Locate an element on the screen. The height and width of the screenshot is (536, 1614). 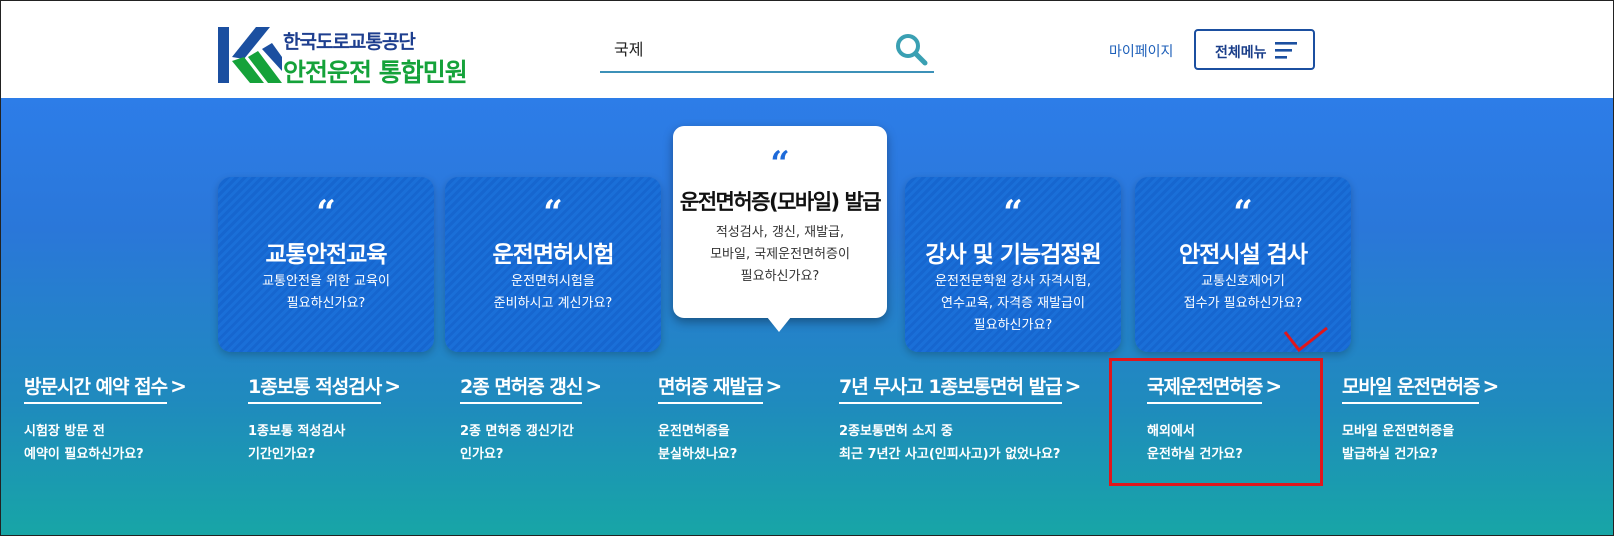
card-desc-line: 적성검사, 갱신, 재발급, is located at coordinates (780, 232).